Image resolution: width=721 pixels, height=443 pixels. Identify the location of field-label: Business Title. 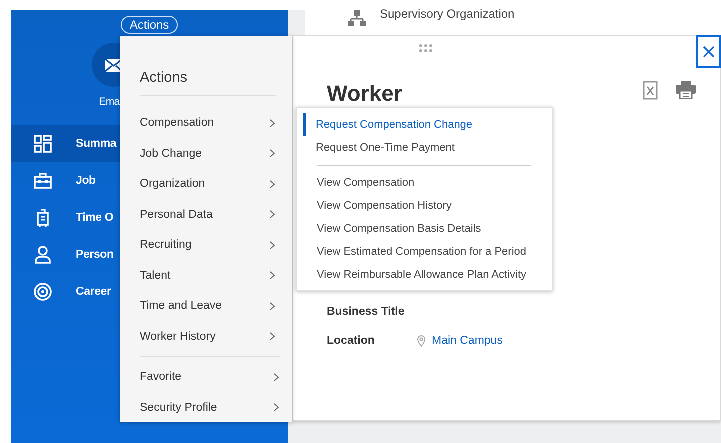
(366, 312).